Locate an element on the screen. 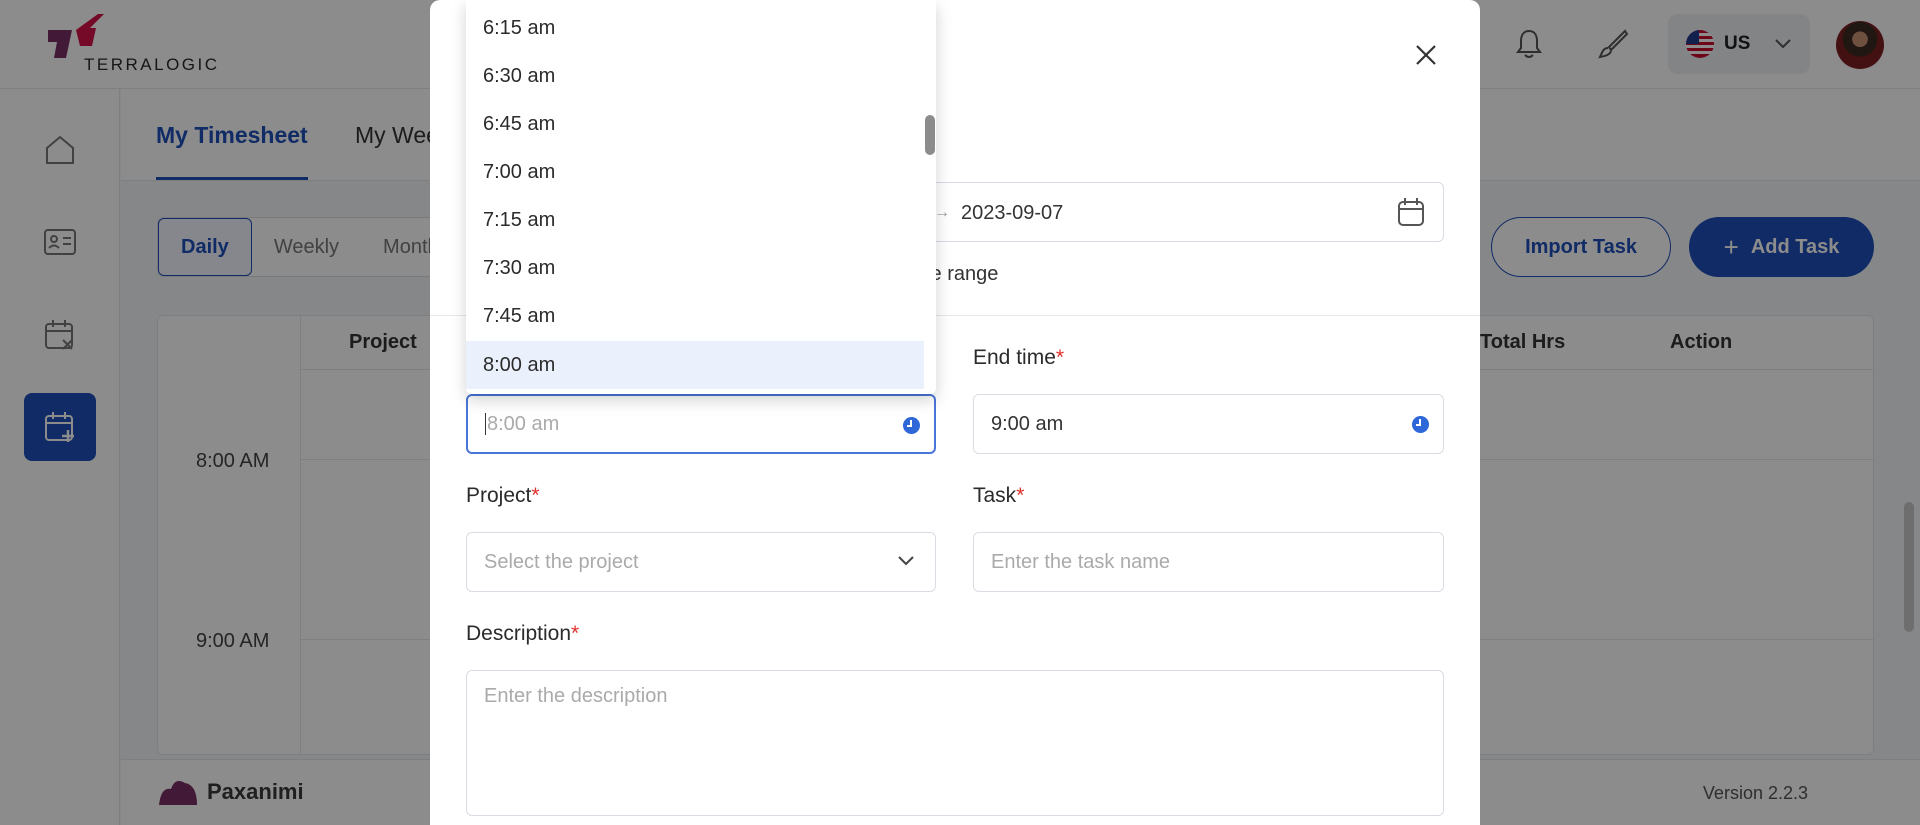  description-label: Description* is located at coordinates (523, 633).